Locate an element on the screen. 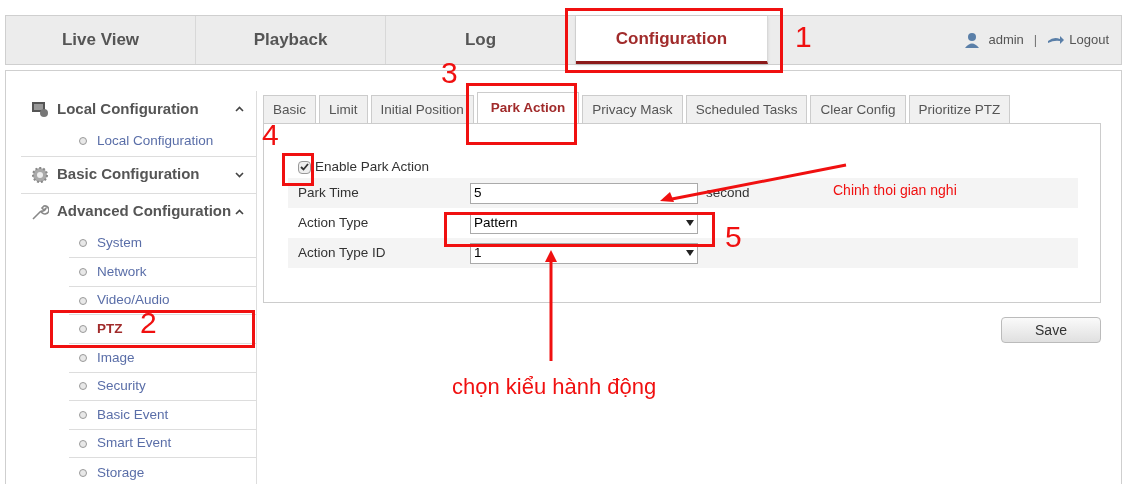 Image resolution: width=1127 pixels, height=484 pixels. sidebar-item: Security is located at coordinates (107, 386).